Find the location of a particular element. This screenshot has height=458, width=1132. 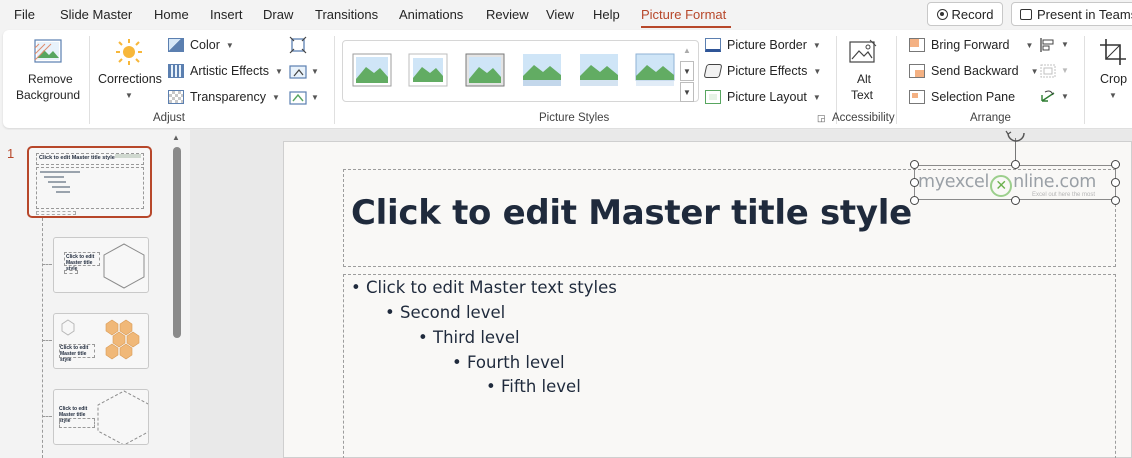

send-backward-label: Send Backward is located at coordinates (975, 71).